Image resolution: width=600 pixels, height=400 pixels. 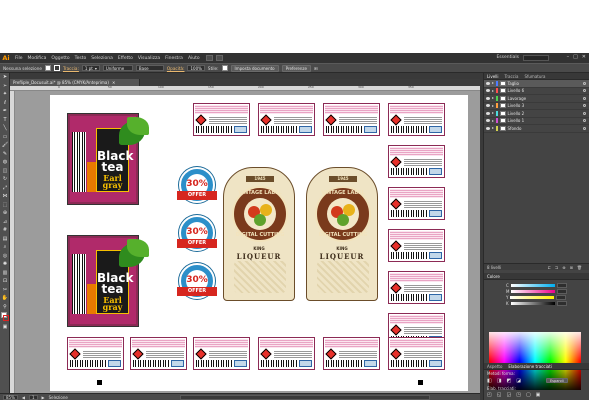 What do you see at coordinates (5, 247) in the screenshot?
I see `eyedropper-tool-icon: ⌕` at bounding box center [5, 247].